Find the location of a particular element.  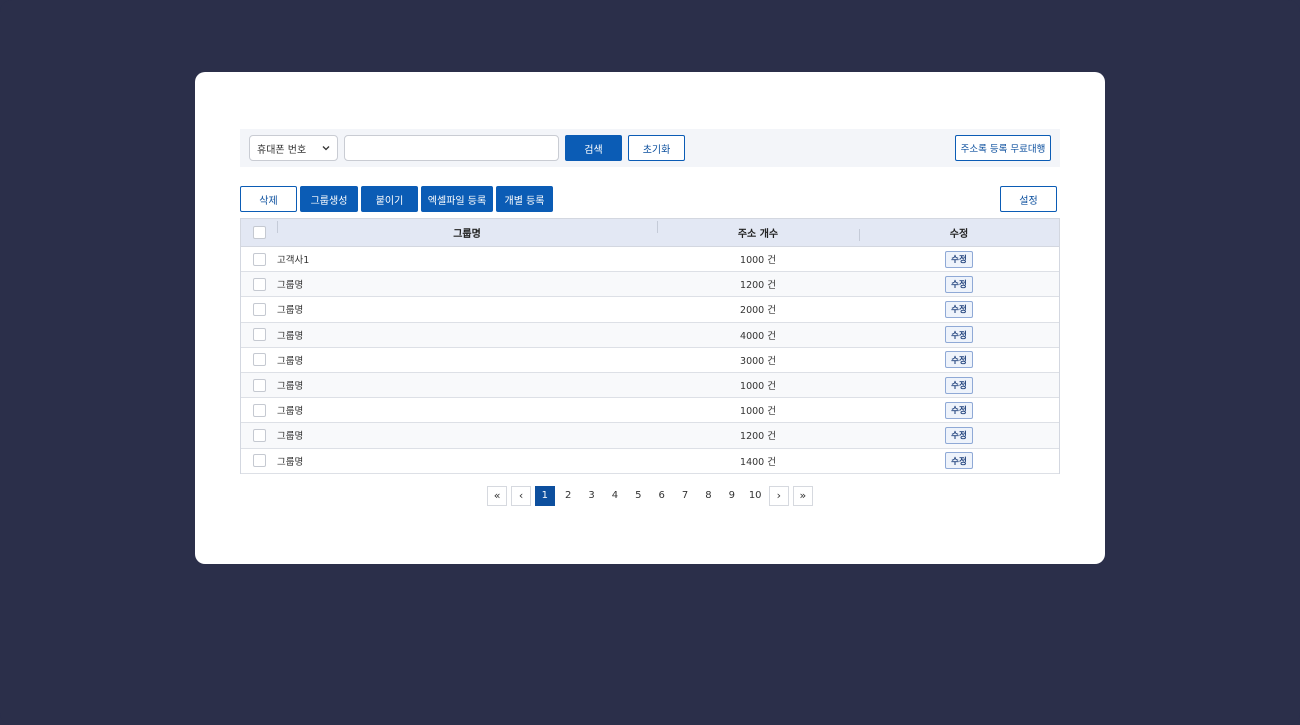

paste-button: 붙이기 is located at coordinates (389, 199).